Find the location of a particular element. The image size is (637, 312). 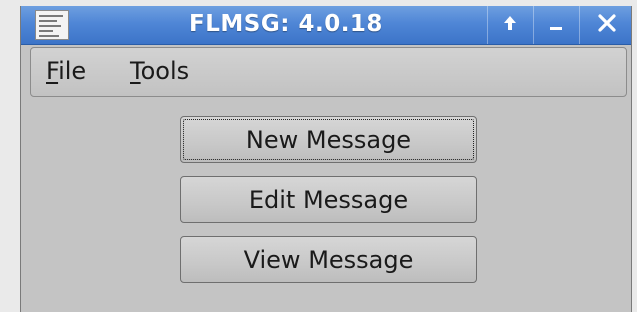

title-bar: FLMSG: 4.0.18 is located at coordinates (326, 25).